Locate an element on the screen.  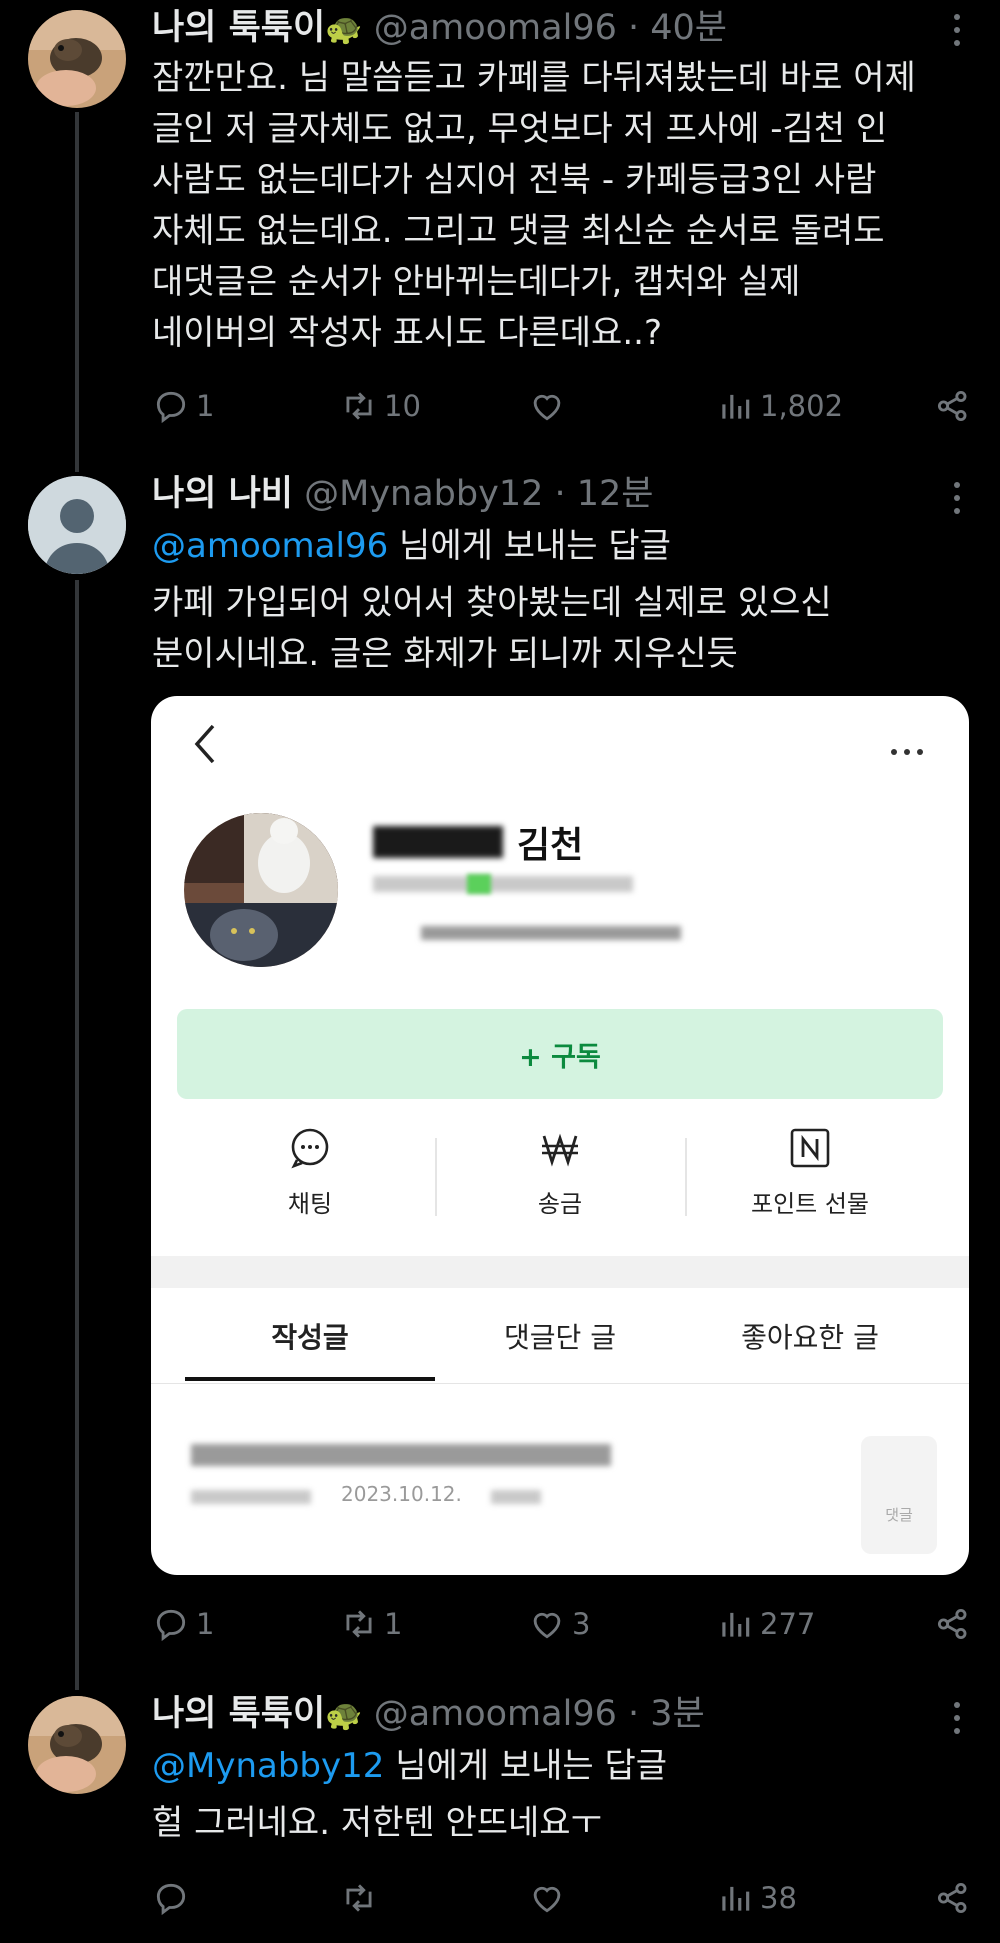
retweet-button: 1 is located at coordinates (371, 1624).